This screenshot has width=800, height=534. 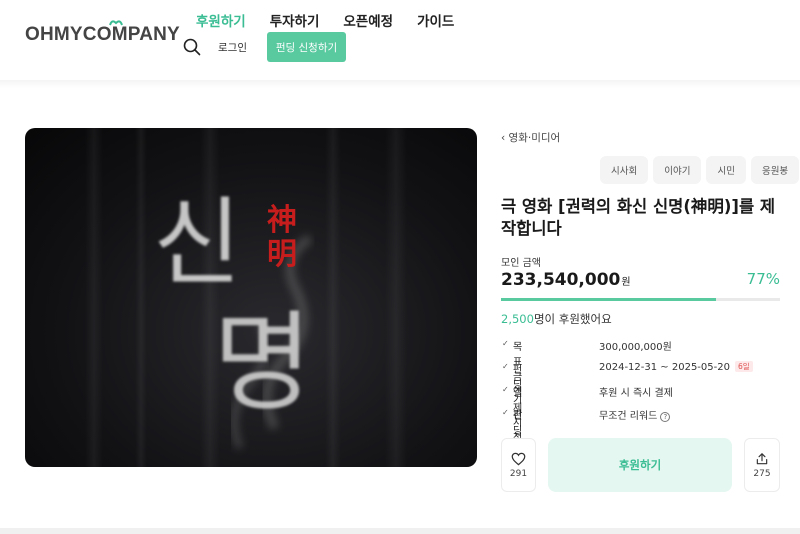 I want to click on supporters-suffix: 명이 후원했어요, so click(x=572, y=319).